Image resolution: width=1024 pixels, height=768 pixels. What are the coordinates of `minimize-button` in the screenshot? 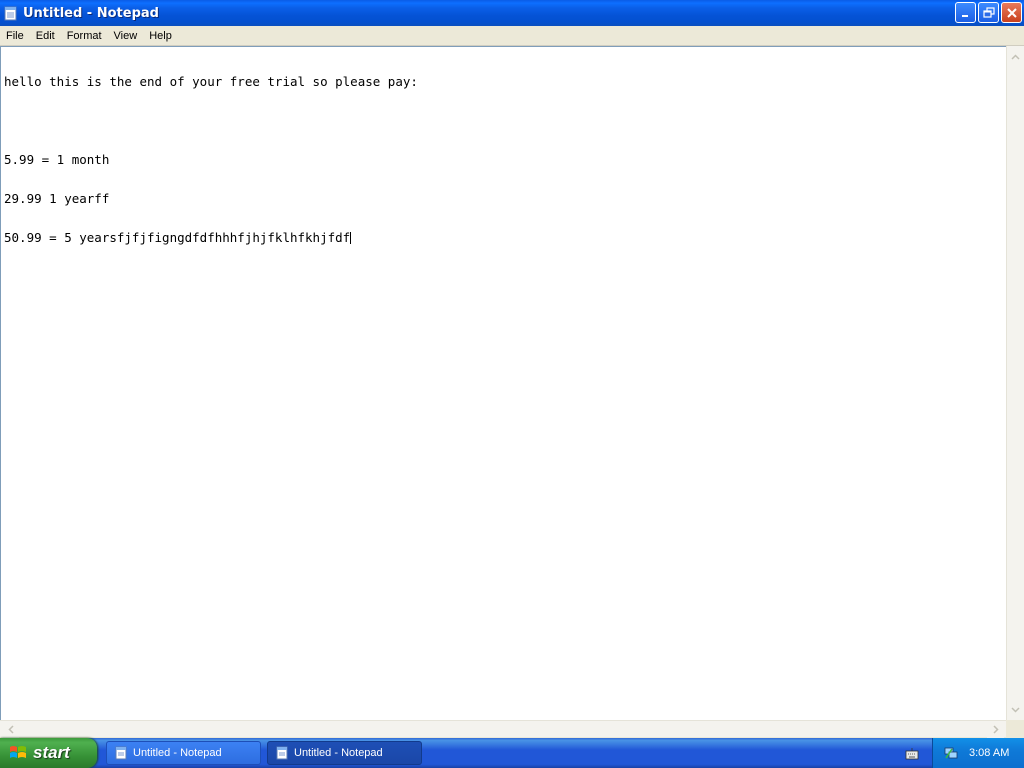 It's located at (965, 12).